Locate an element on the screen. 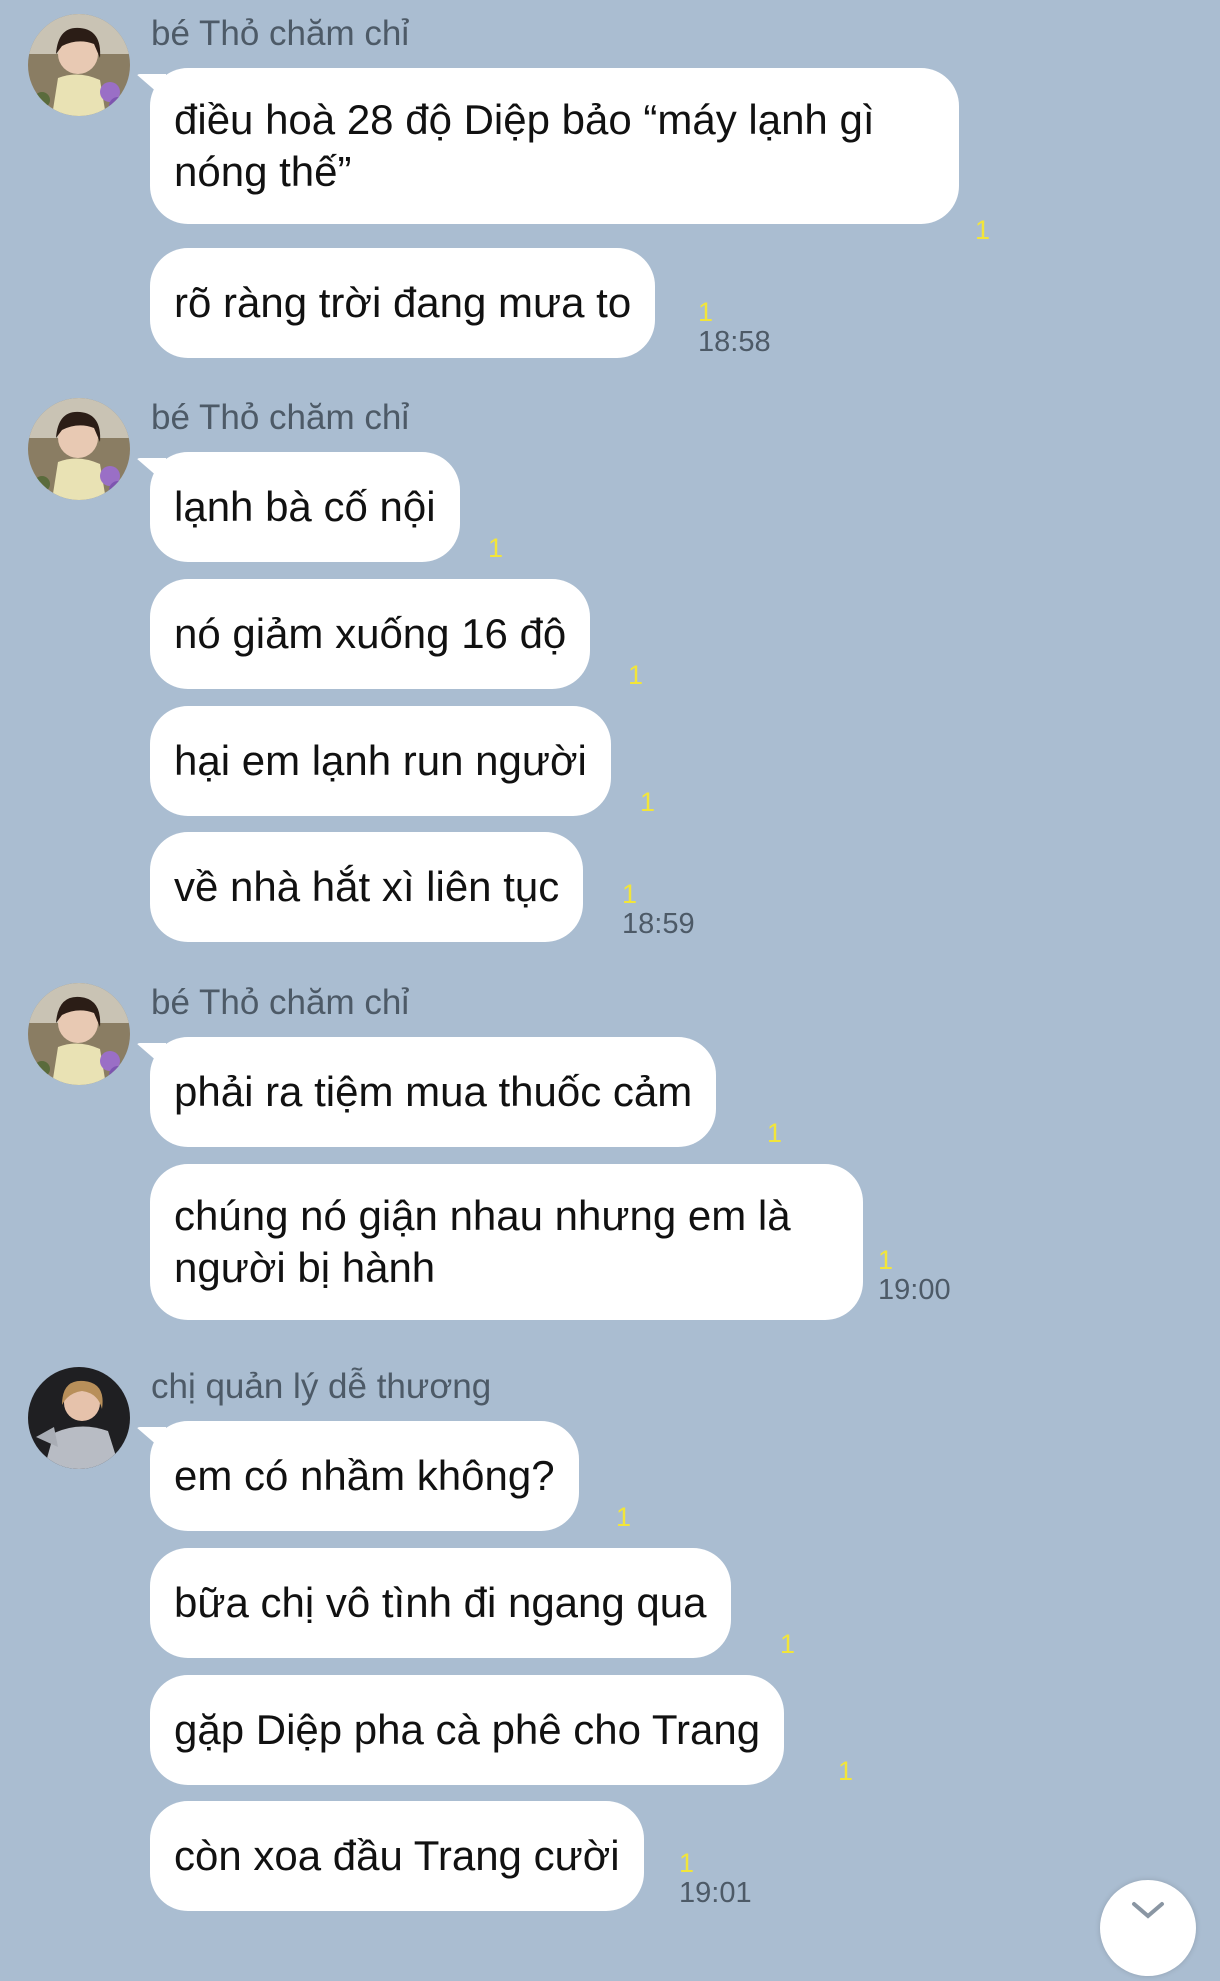 This screenshot has height=1981, width=1220. message-row: nó giảm xuống 16 độ 1 is located at coordinates (396, 634).